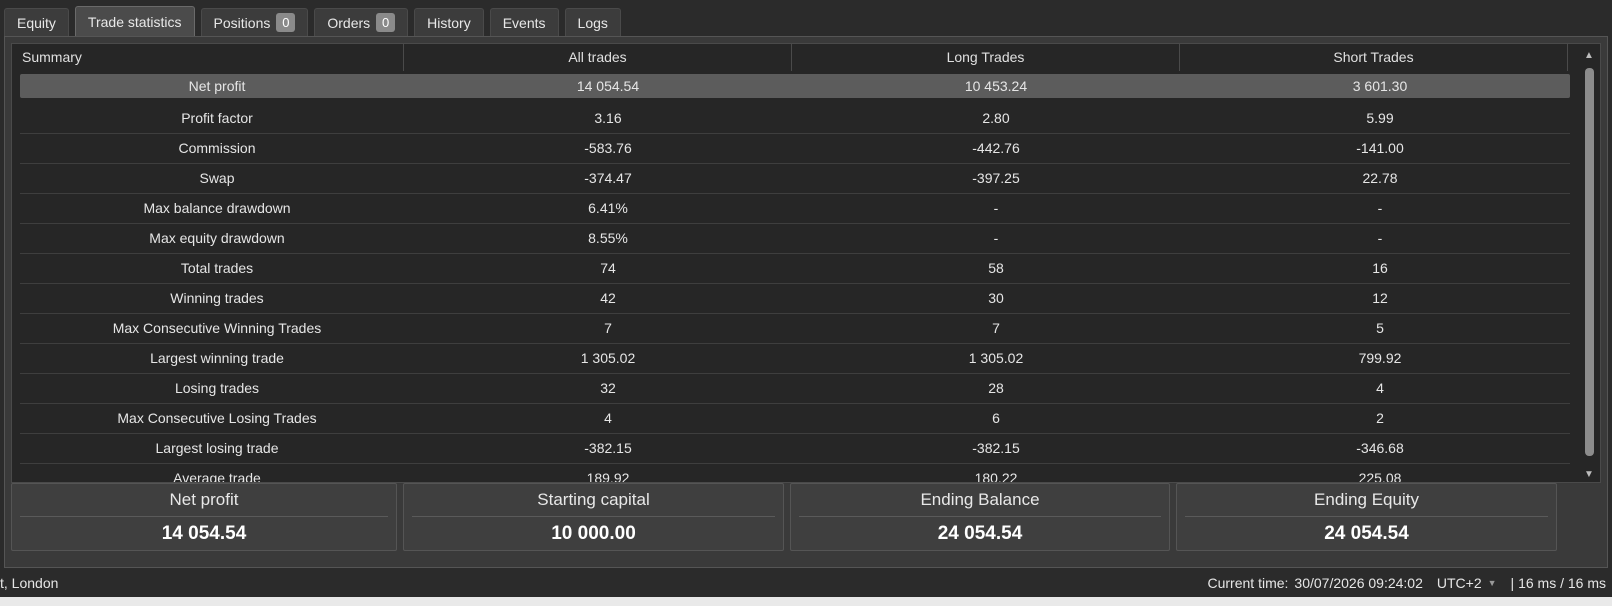  I want to click on all-trades-value: 74, so click(608, 268).